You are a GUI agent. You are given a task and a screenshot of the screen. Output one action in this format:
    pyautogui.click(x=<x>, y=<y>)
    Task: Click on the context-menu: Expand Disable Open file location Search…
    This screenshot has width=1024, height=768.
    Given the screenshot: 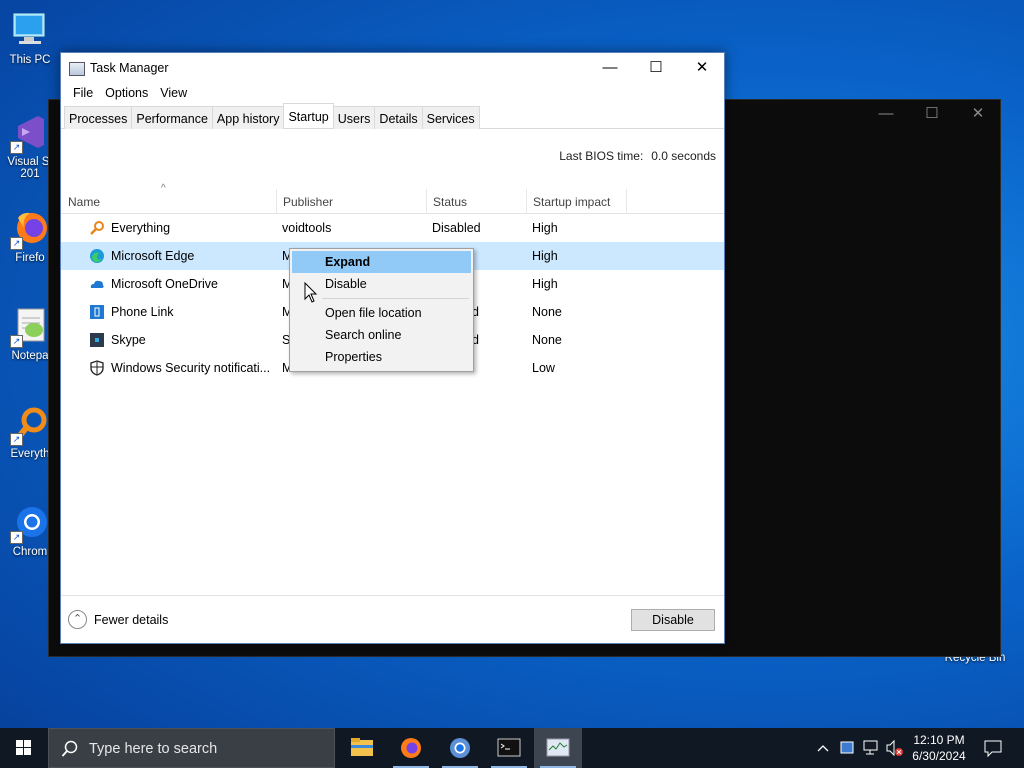 What is the action you would take?
    pyautogui.click(x=381, y=310)
    